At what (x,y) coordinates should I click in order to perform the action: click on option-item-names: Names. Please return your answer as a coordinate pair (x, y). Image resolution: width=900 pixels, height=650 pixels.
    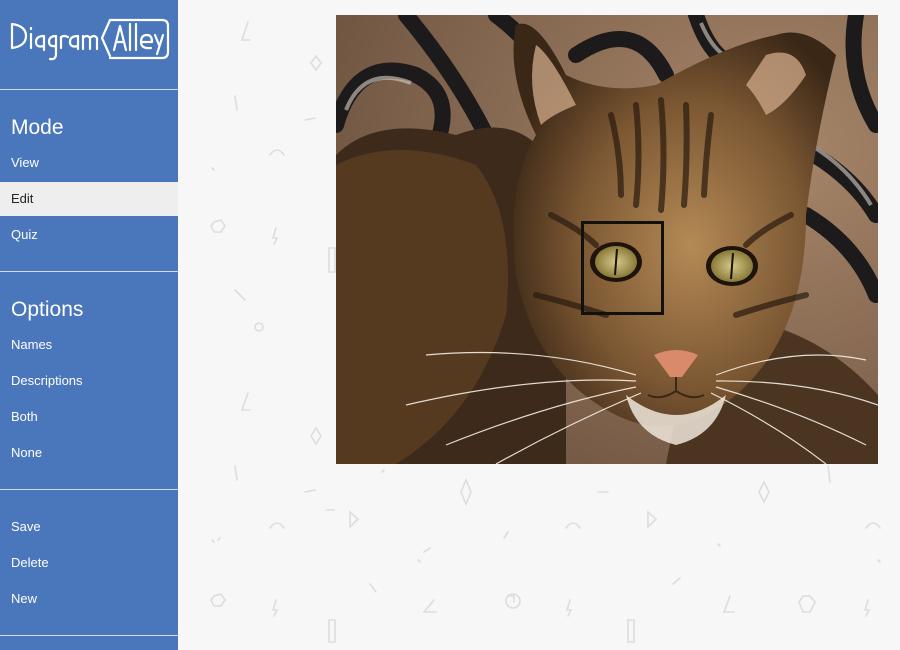
    Looking at the image, I should click on (89, 345).